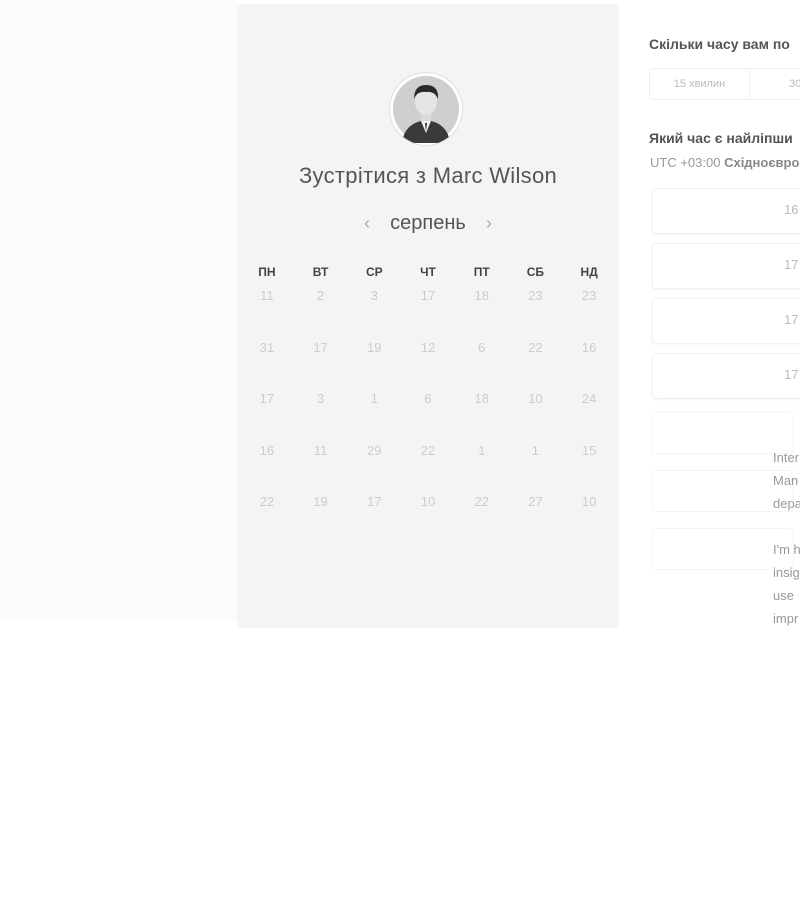  Describe the element at coordinates (786, 549) in the screenshot. I see `bio-line: I'm h` at that location.